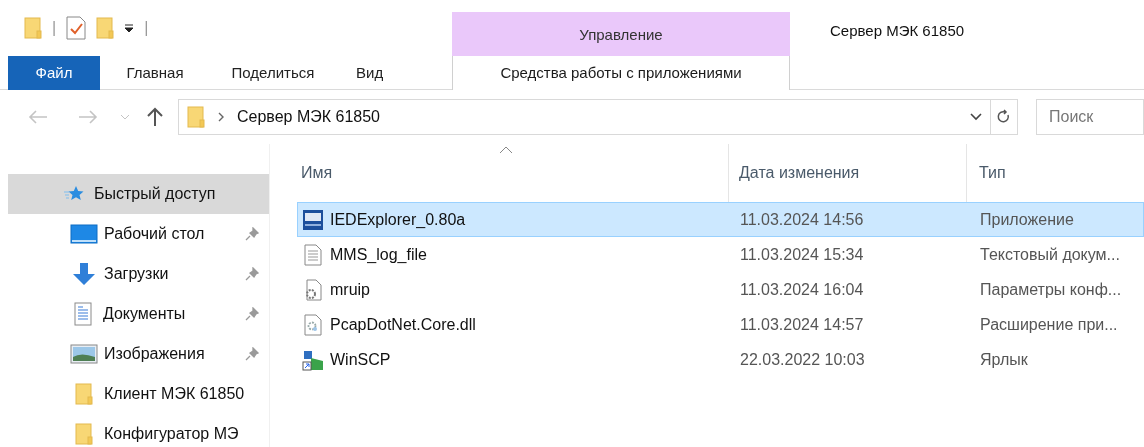  What do you see at coordinates (1004, 117) in the screenshot?
I see `refresh-icon` at bounding box center [1004, 117].